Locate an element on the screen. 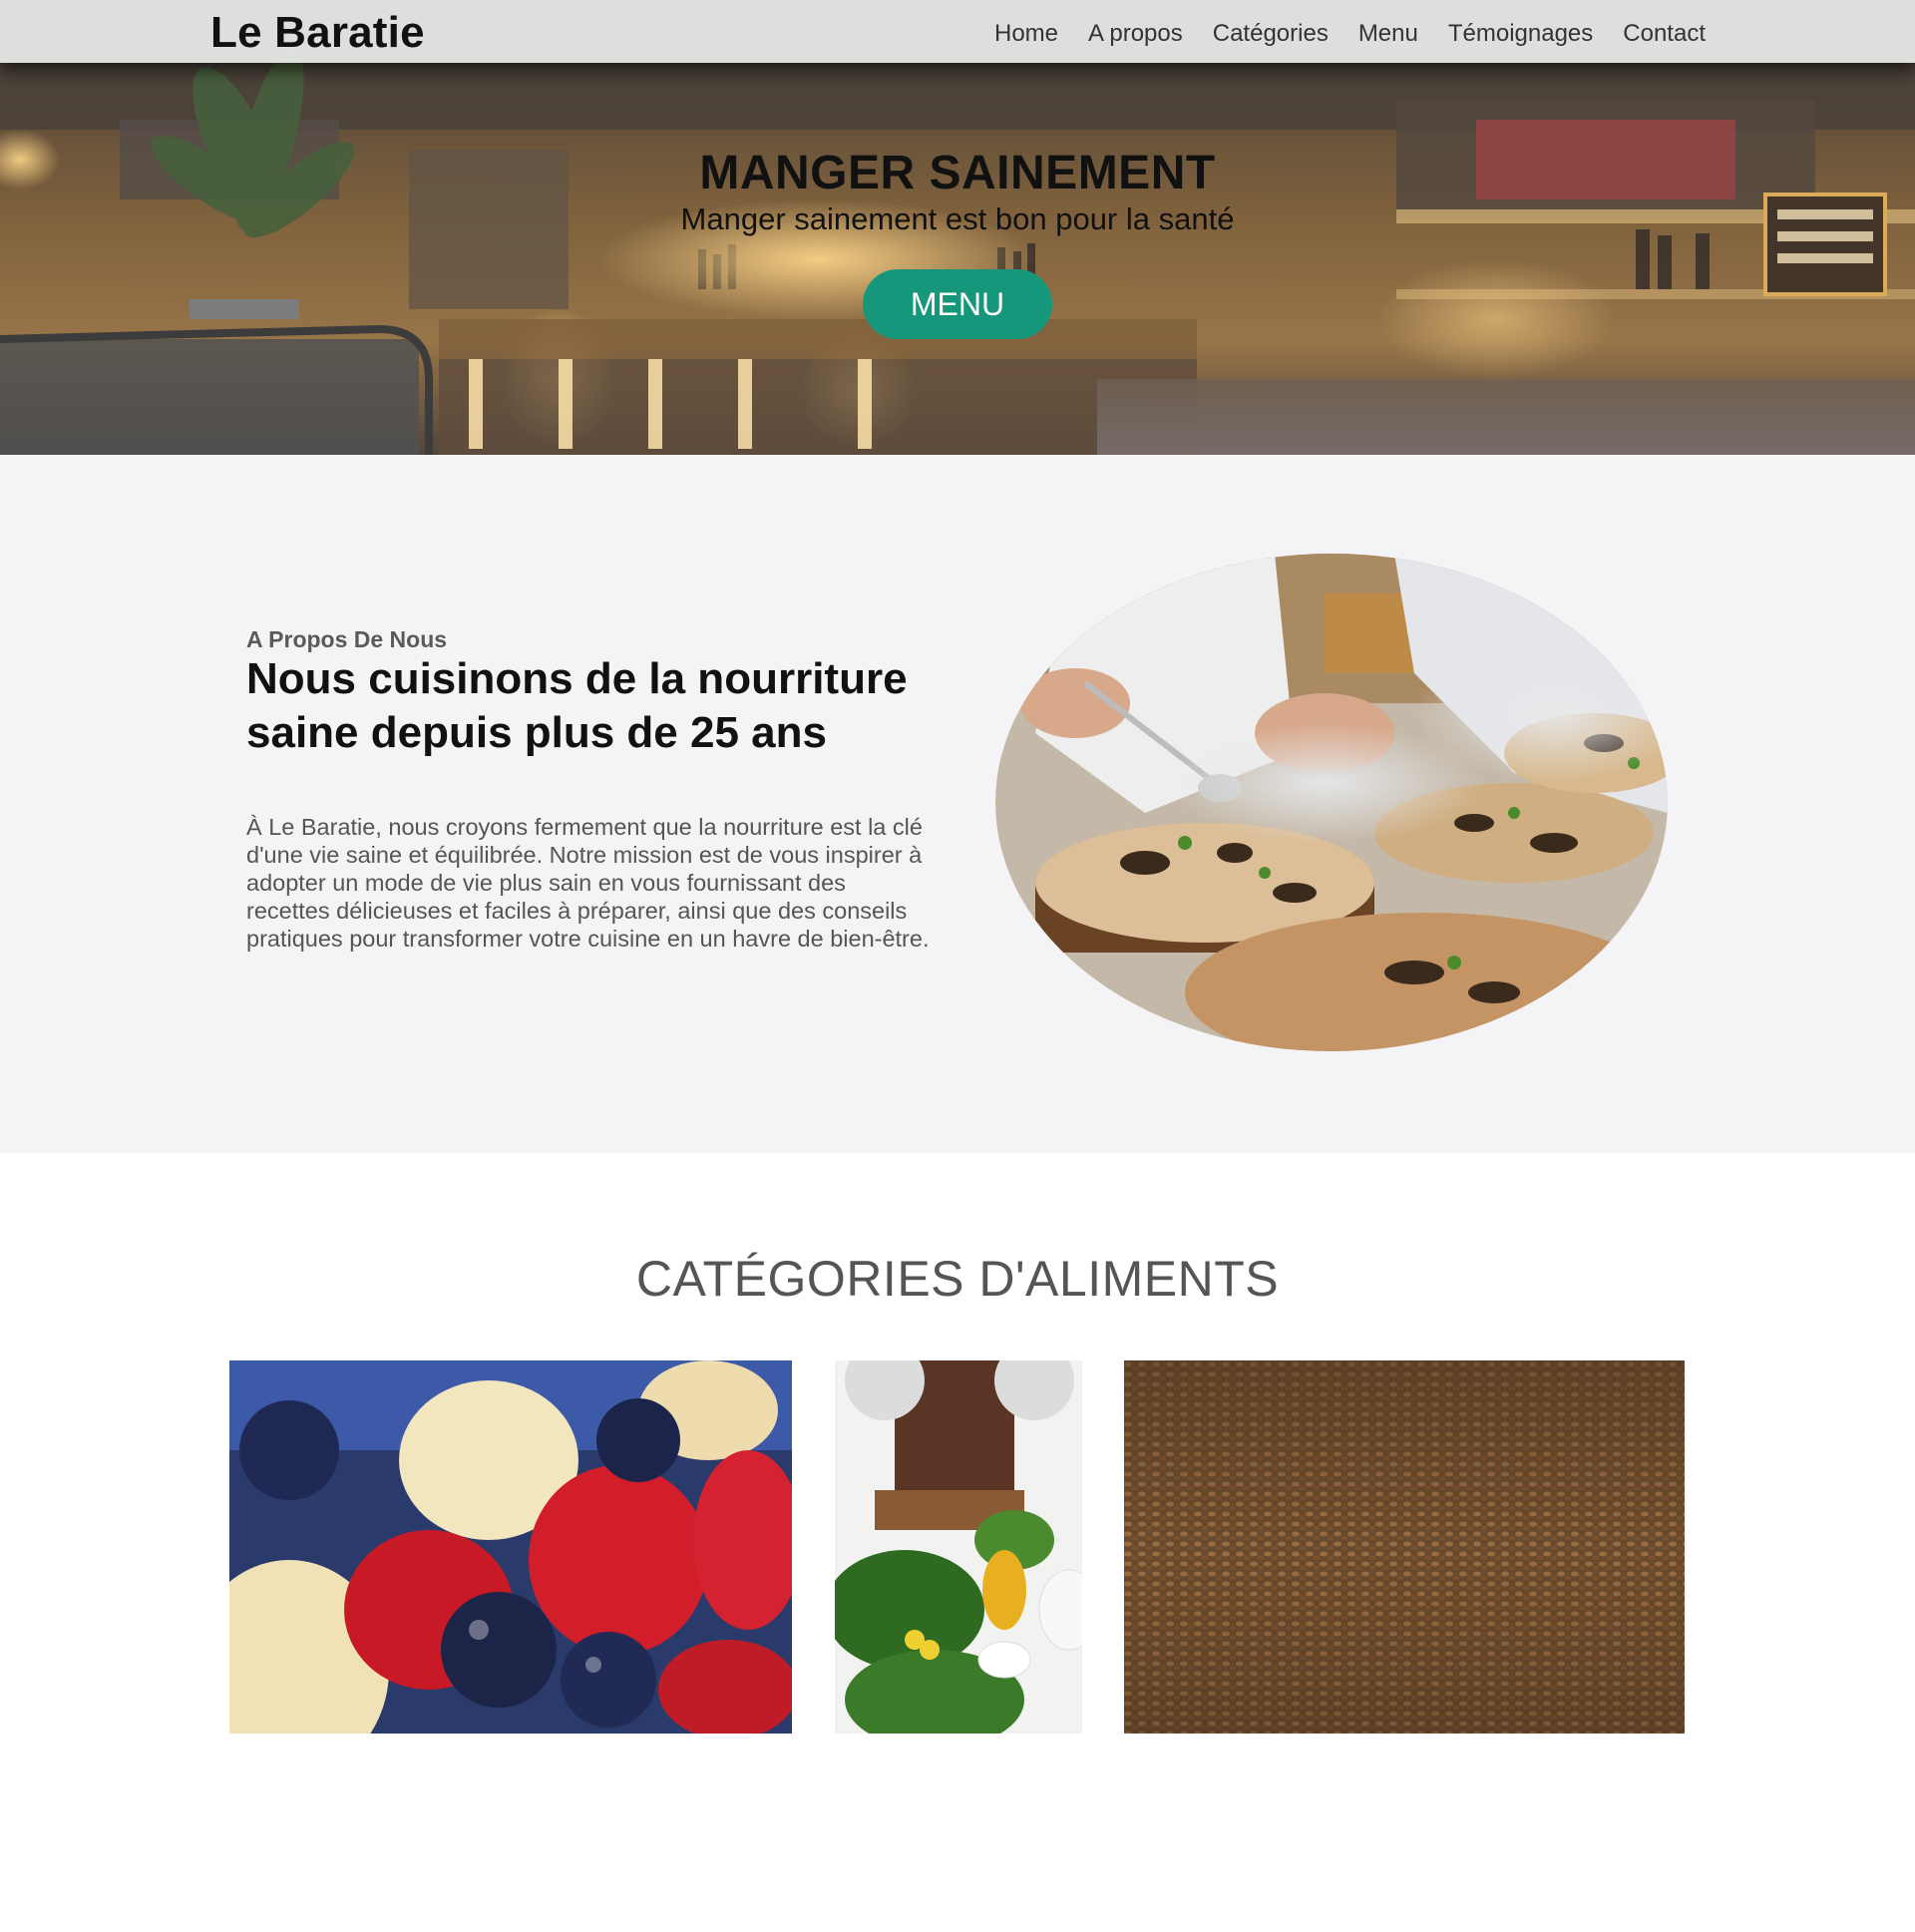 The height and width of the screenshot is (1932, 1915). nav-item-contact: Contact is located at coordinates (1664, 34).